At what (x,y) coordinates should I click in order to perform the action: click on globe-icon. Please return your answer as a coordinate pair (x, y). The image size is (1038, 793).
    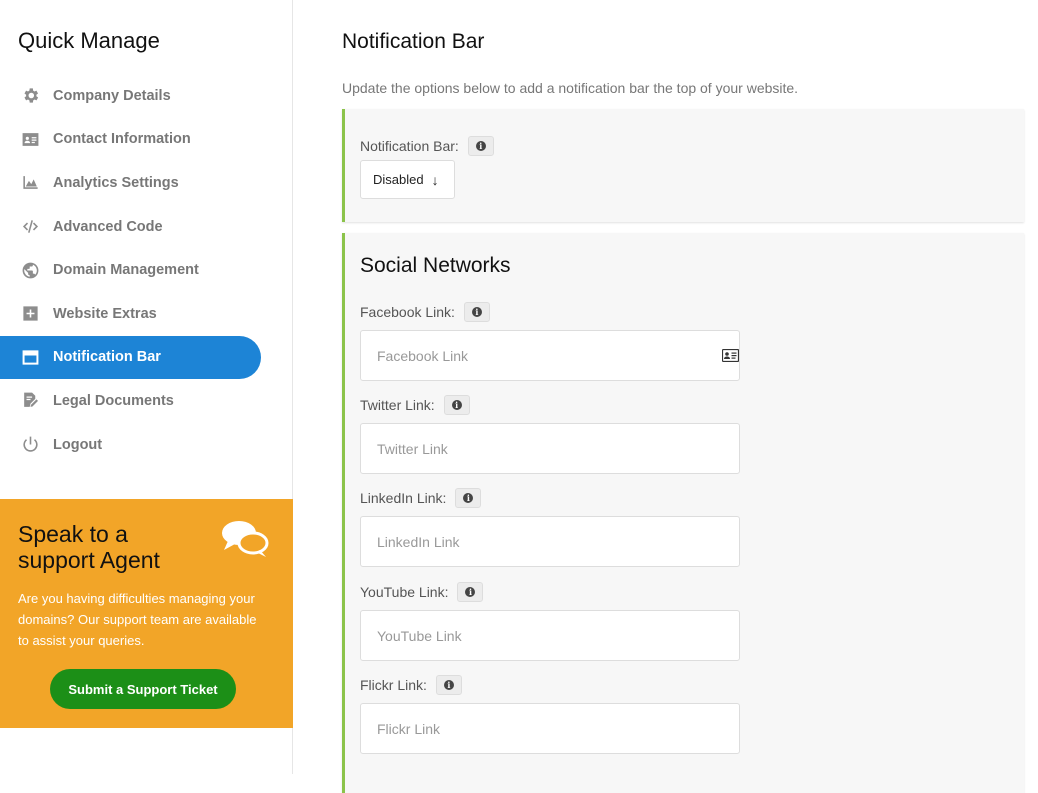
    Looking at the image, I should click on (30, 270).